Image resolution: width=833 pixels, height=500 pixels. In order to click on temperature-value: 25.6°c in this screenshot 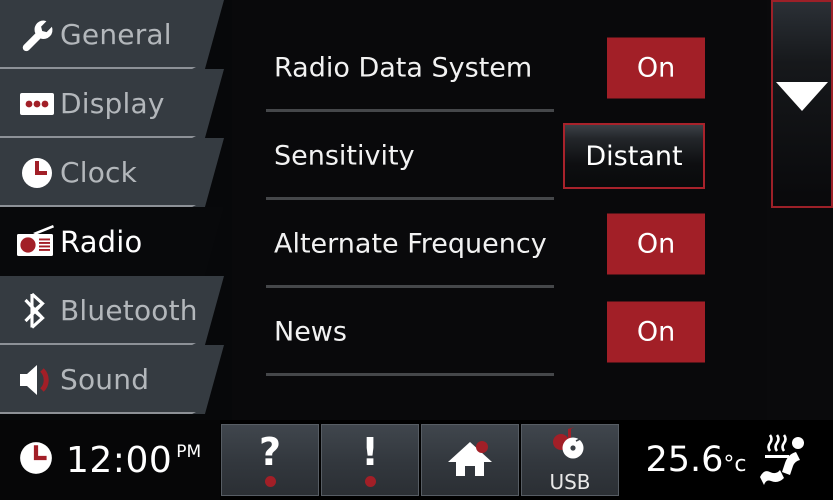, I will do `click(696, 460)`.